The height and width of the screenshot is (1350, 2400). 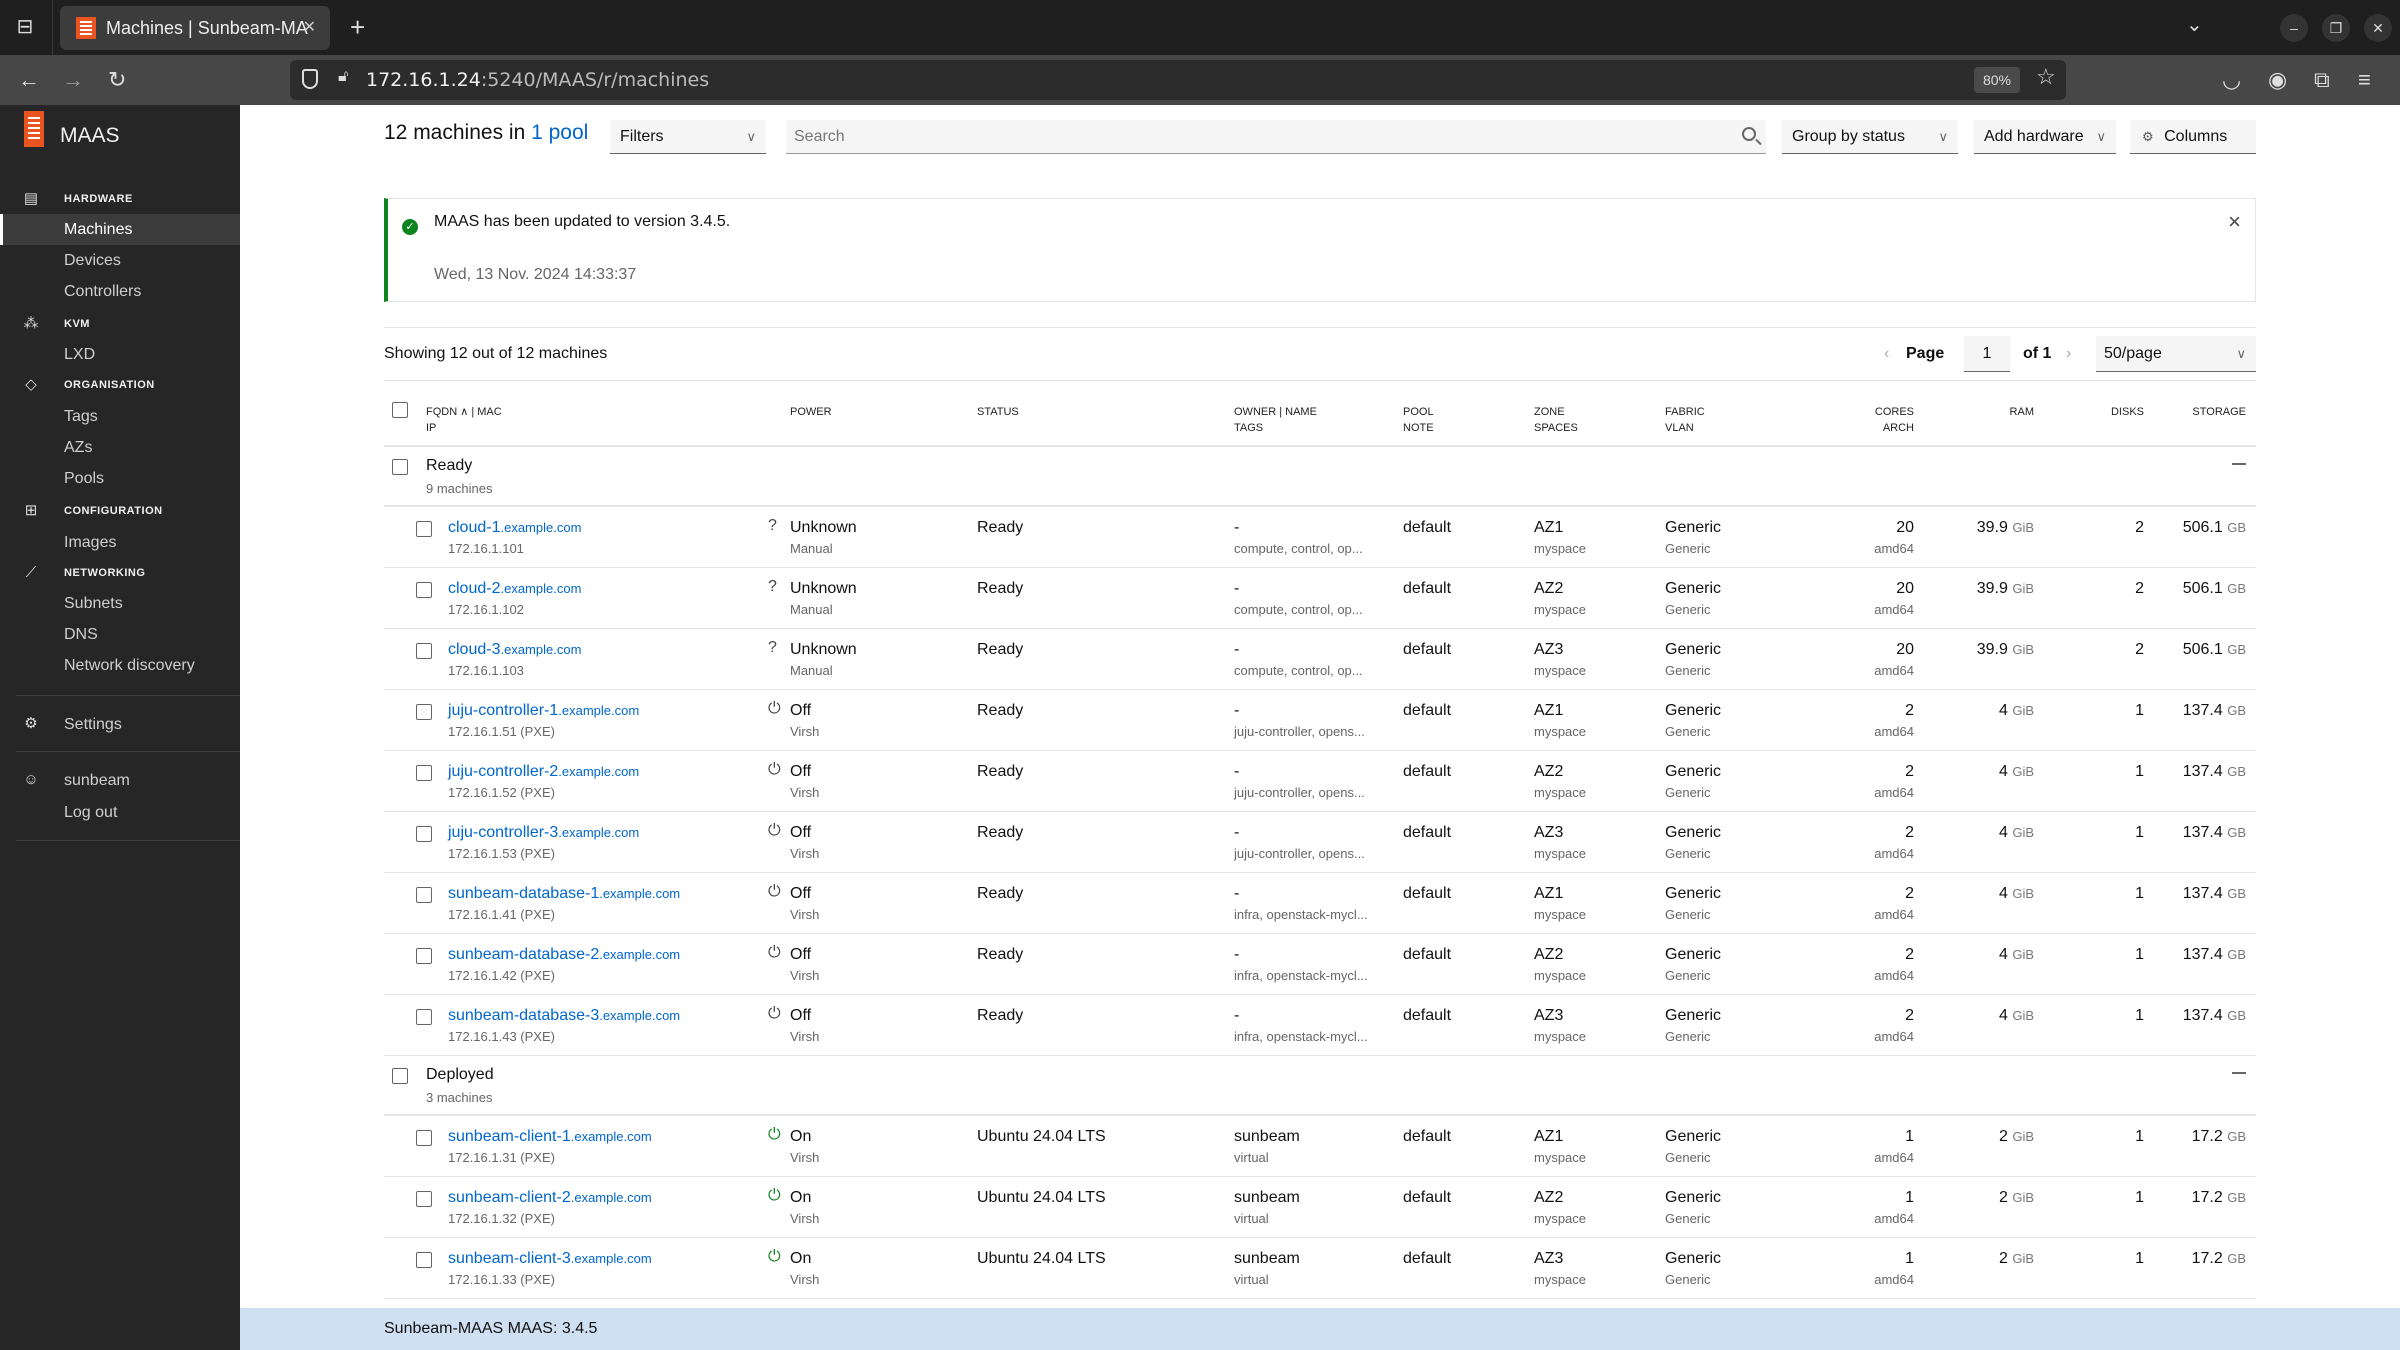 I want to click on col-owner: OWNER | NAME TAGS, so click(x=1275, y=420).